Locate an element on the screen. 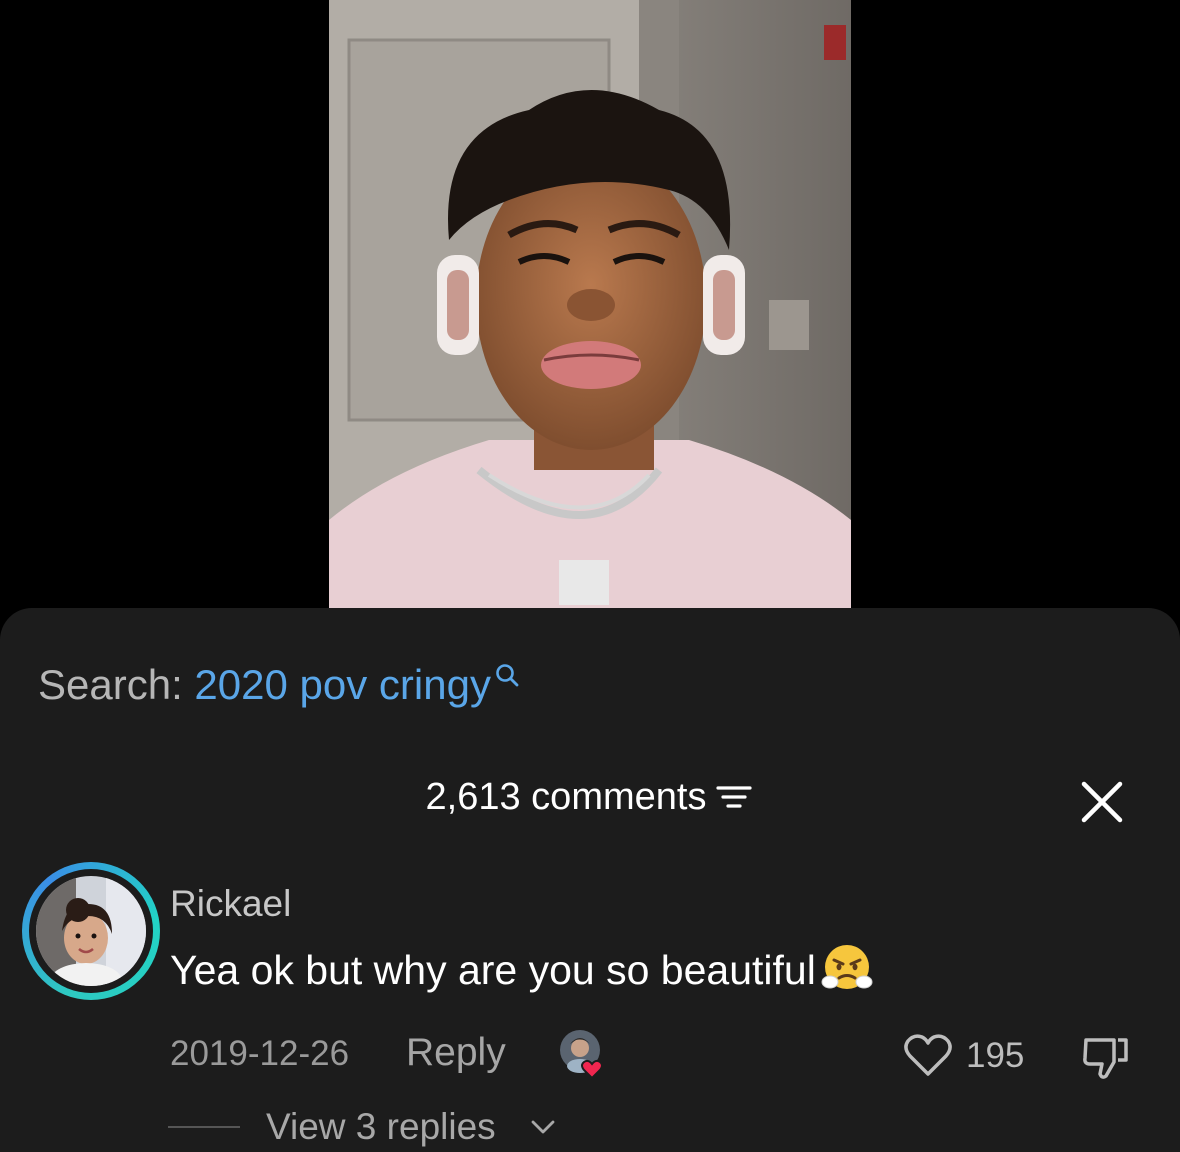  avatar-photo is located at coordinates (91, 931).